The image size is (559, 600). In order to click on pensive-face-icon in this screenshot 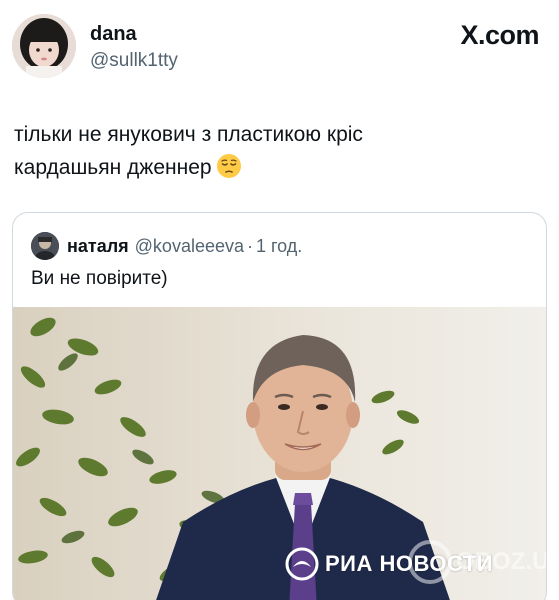, I will do `click(229, 171)`.